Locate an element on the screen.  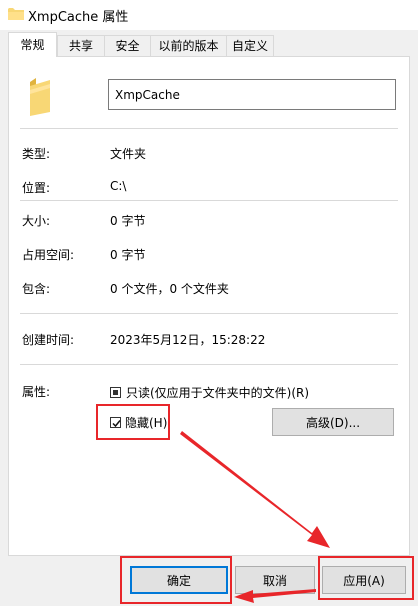
arrow-left-icon is located at coordinates (275, 596).